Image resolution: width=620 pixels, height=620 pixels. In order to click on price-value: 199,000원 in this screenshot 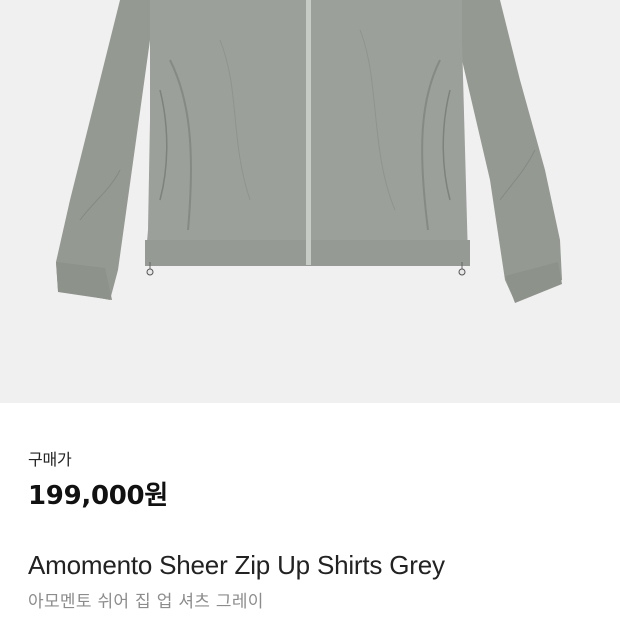, I will do `click(98, 496)`.